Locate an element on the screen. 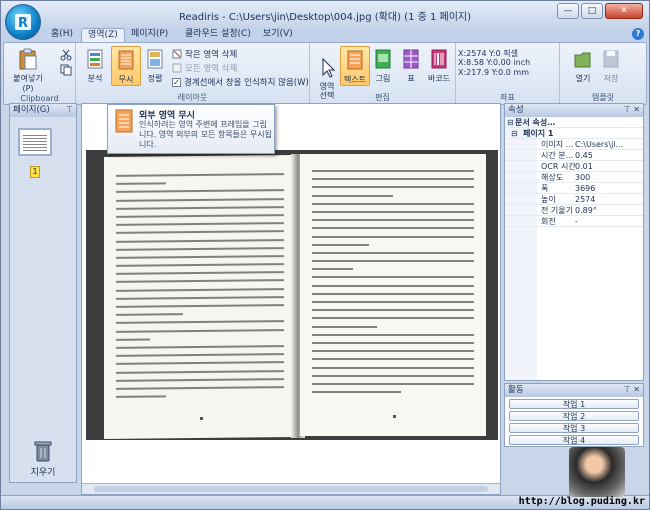 The width and height of the screenshot is (650, 510). tab-page: 페이지(P) is located at coordinates (149, 35).